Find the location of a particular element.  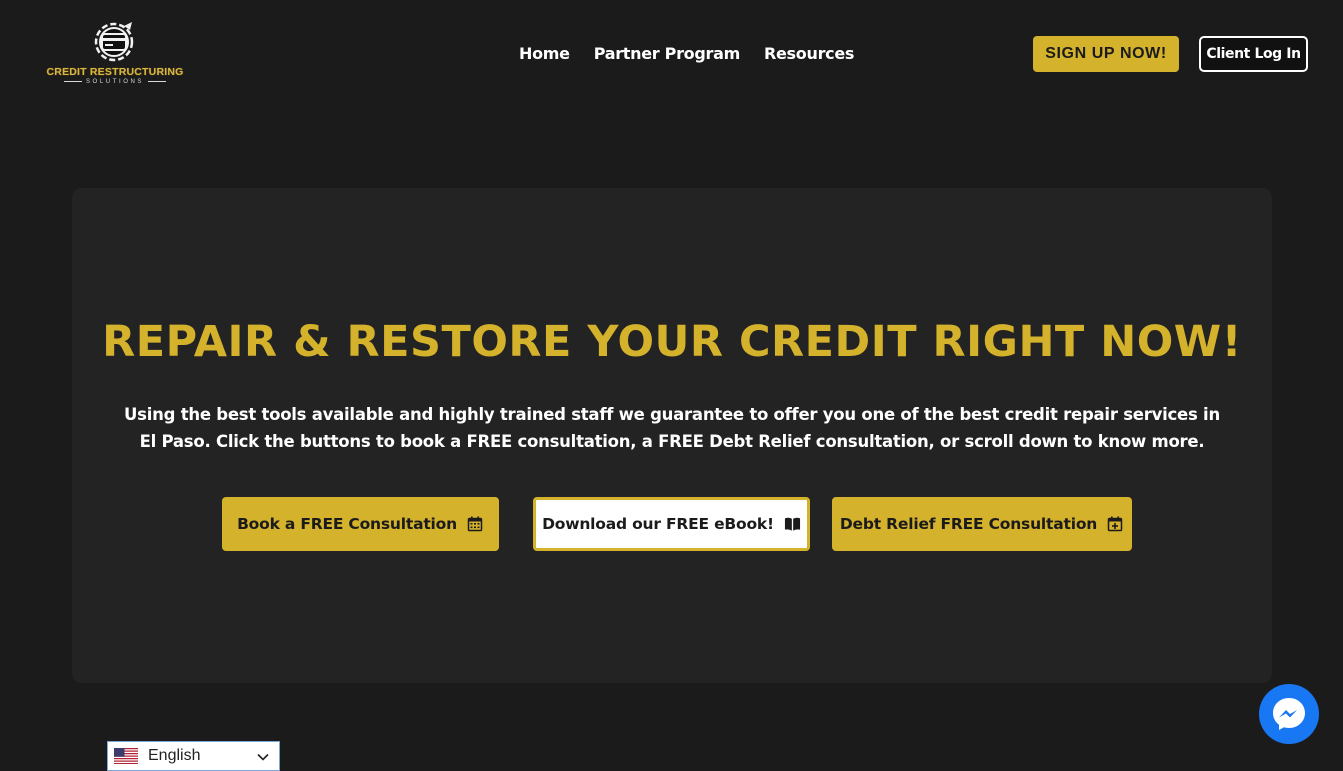

book-consultation-label: Book a FREE Consultation is located at coordinates (347, 524).